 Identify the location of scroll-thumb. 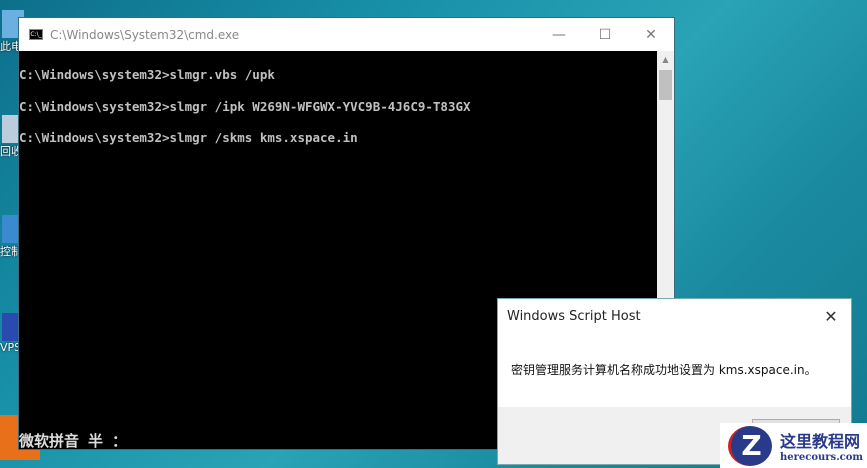
(665, 85).